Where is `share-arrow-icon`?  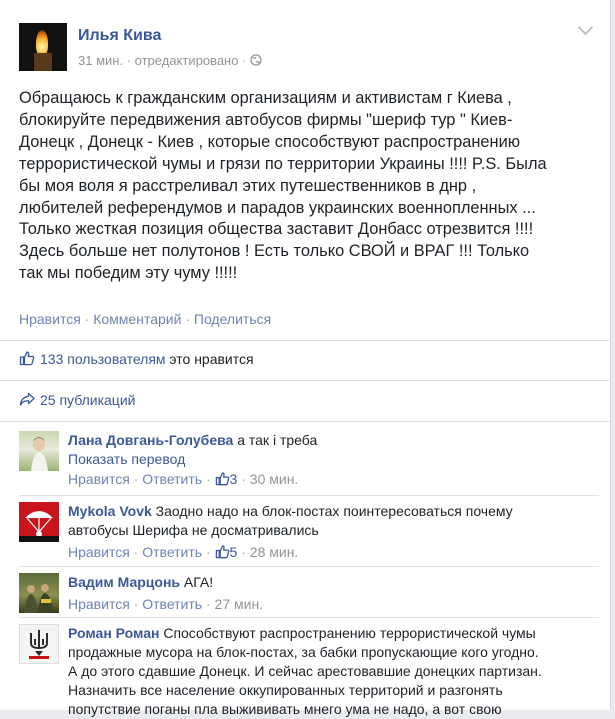
share-arrow-icon is located at coordinates (27, 399).